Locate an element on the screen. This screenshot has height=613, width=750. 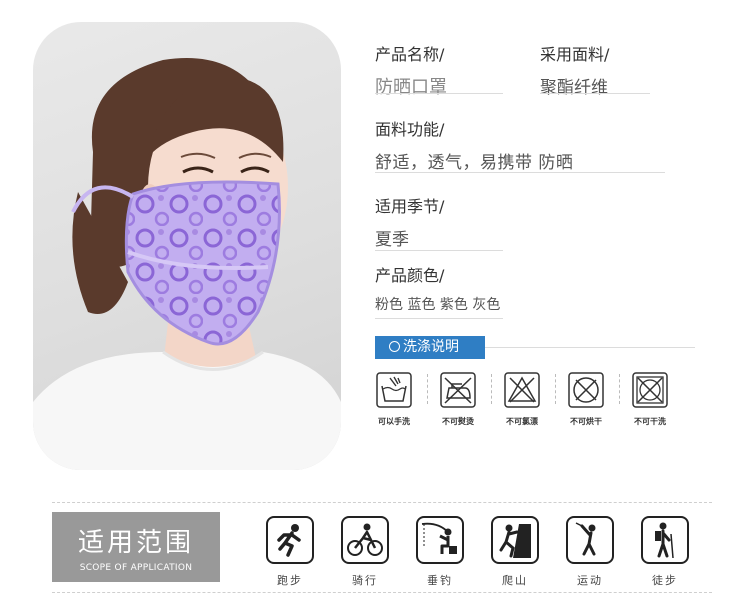
activity-hiking: 徒步 is located at coordinates (665, 552).